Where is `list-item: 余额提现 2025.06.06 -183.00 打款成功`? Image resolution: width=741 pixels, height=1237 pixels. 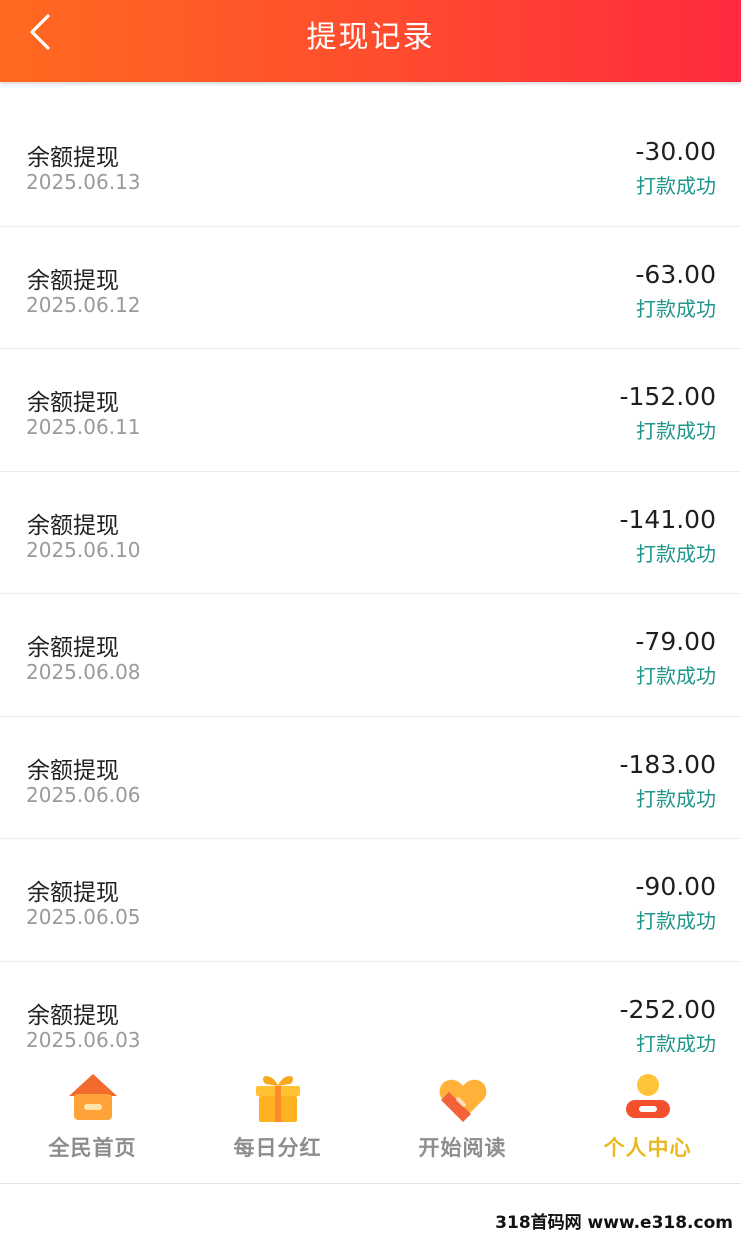
list-item: 余额提现 2025.06.06 -183.00 打款成功 is located at coordinates (370, 778).